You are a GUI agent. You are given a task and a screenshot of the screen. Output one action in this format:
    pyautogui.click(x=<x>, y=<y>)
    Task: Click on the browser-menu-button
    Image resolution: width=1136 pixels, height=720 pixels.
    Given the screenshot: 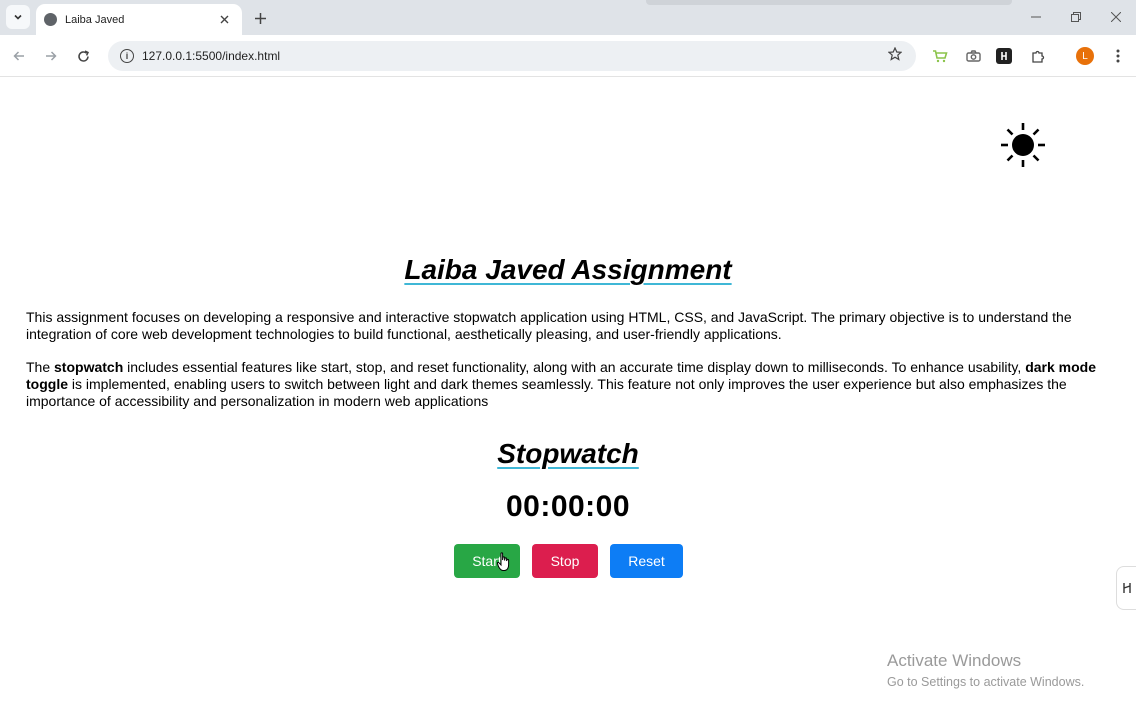 What is the action you would take?
    pyautogui.click(x=1118, y=56)
    